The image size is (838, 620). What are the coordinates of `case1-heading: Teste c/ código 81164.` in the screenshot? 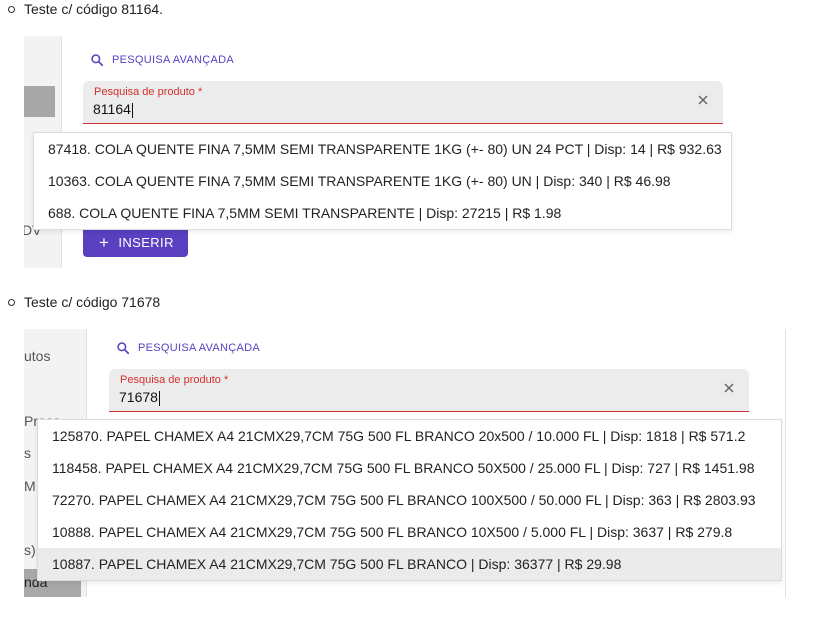 It's located at (85, 9).